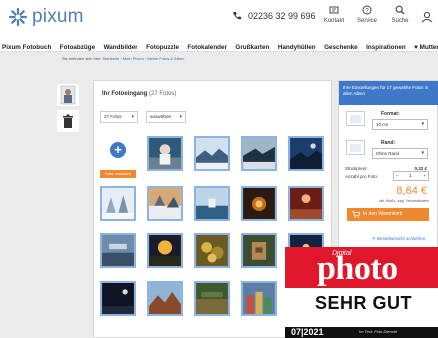 This screenshot has height=338, width=438. What do you see at coordinates (378, 331) in the screenshot?
I see `badge-note: Im Test: Foto-Dienste` at bounding box center [378, 331].